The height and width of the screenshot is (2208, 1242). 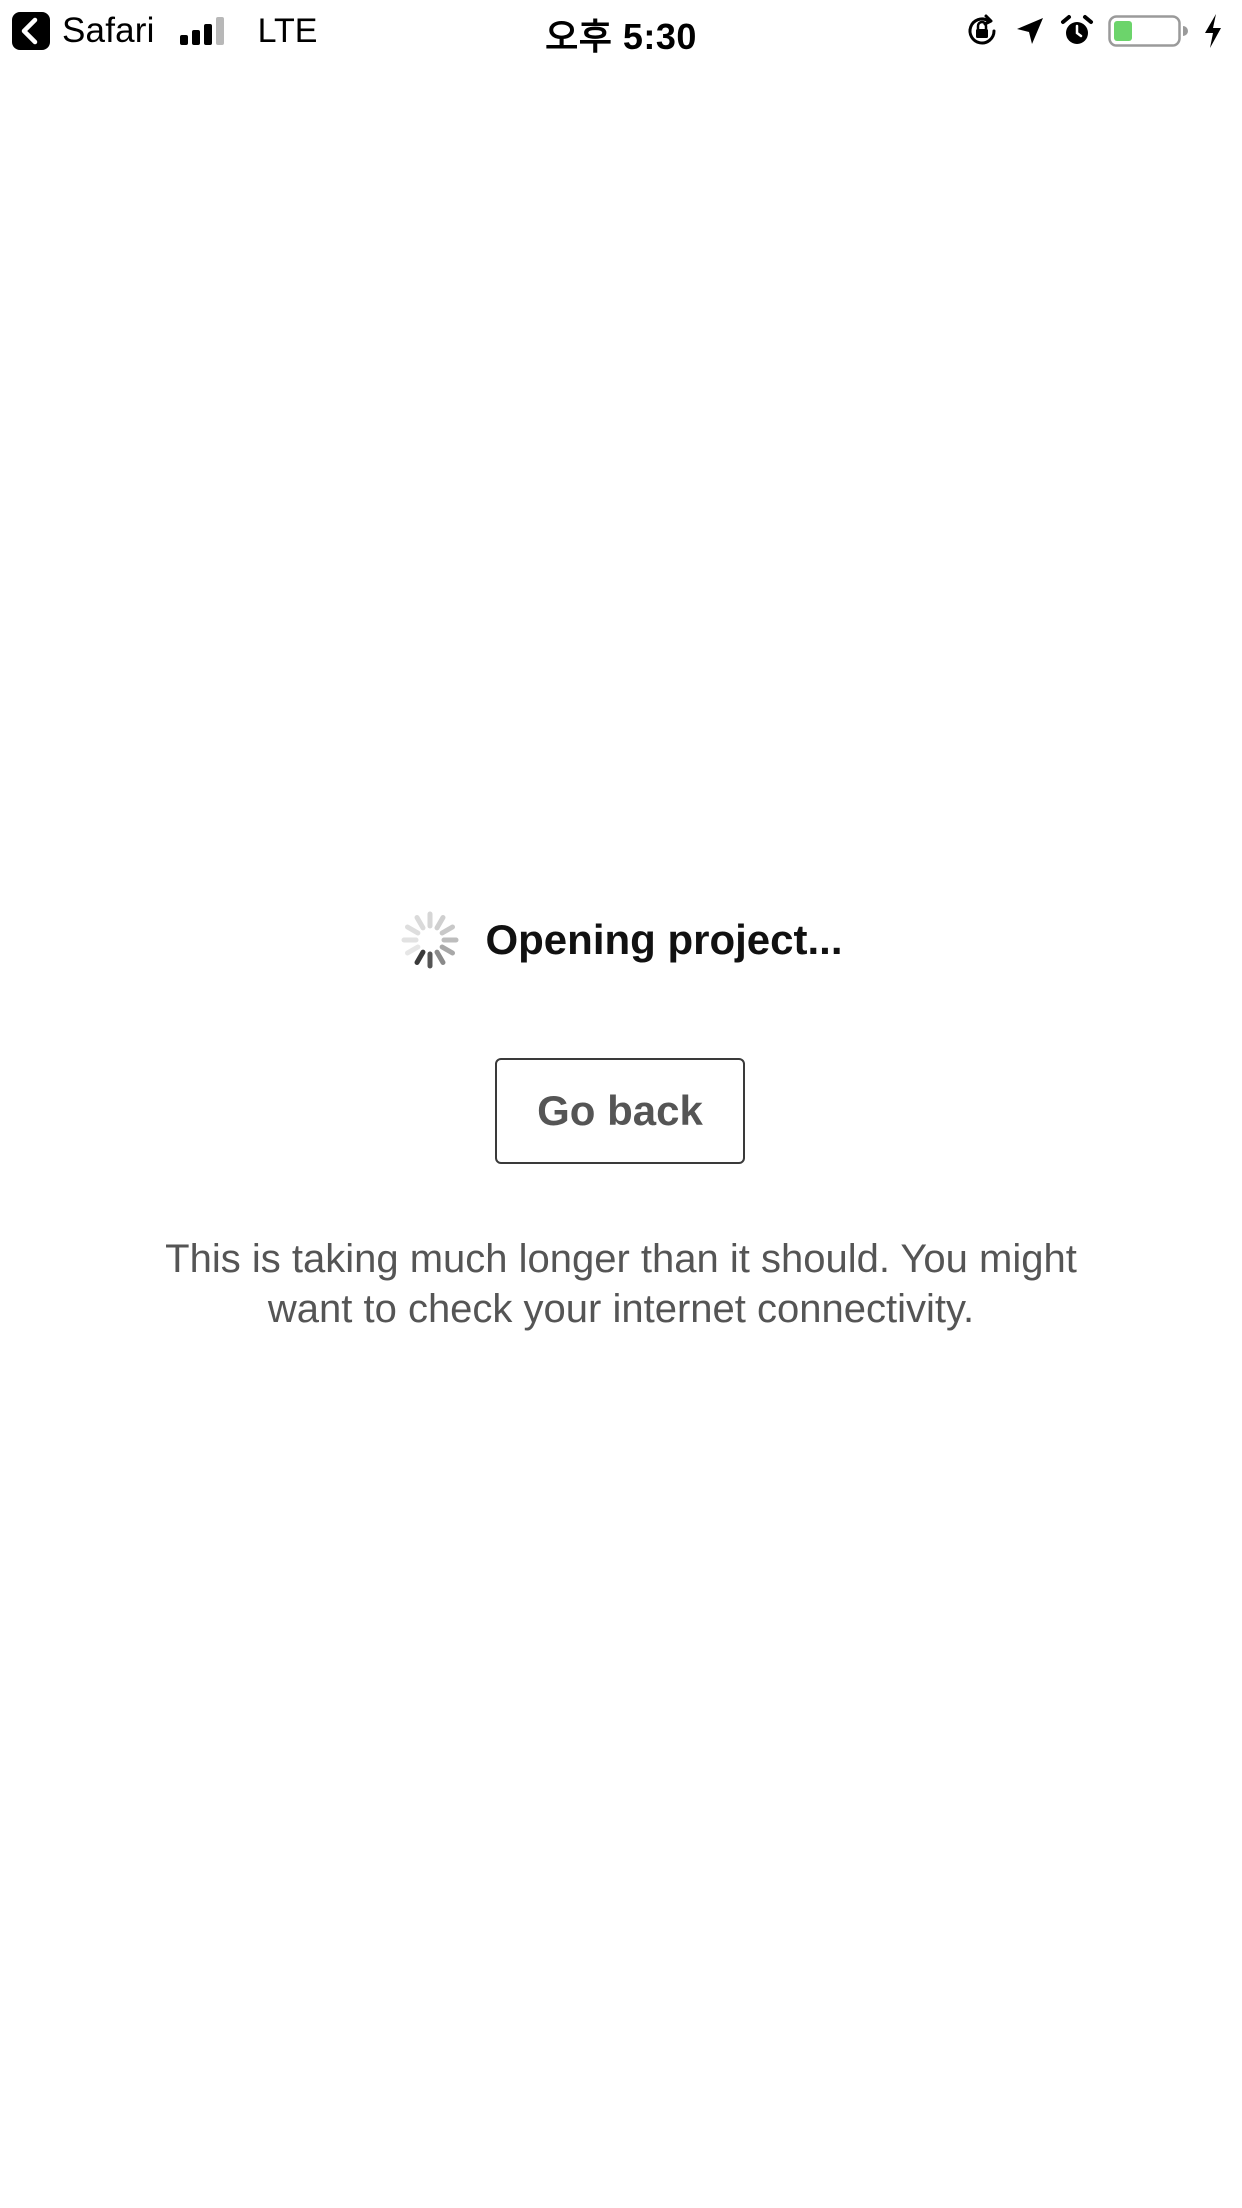 What do you see at coordinates (1077, 31) in the screenshot?
I see `alarm-clock-icon` at bounding box center [1077, 31].